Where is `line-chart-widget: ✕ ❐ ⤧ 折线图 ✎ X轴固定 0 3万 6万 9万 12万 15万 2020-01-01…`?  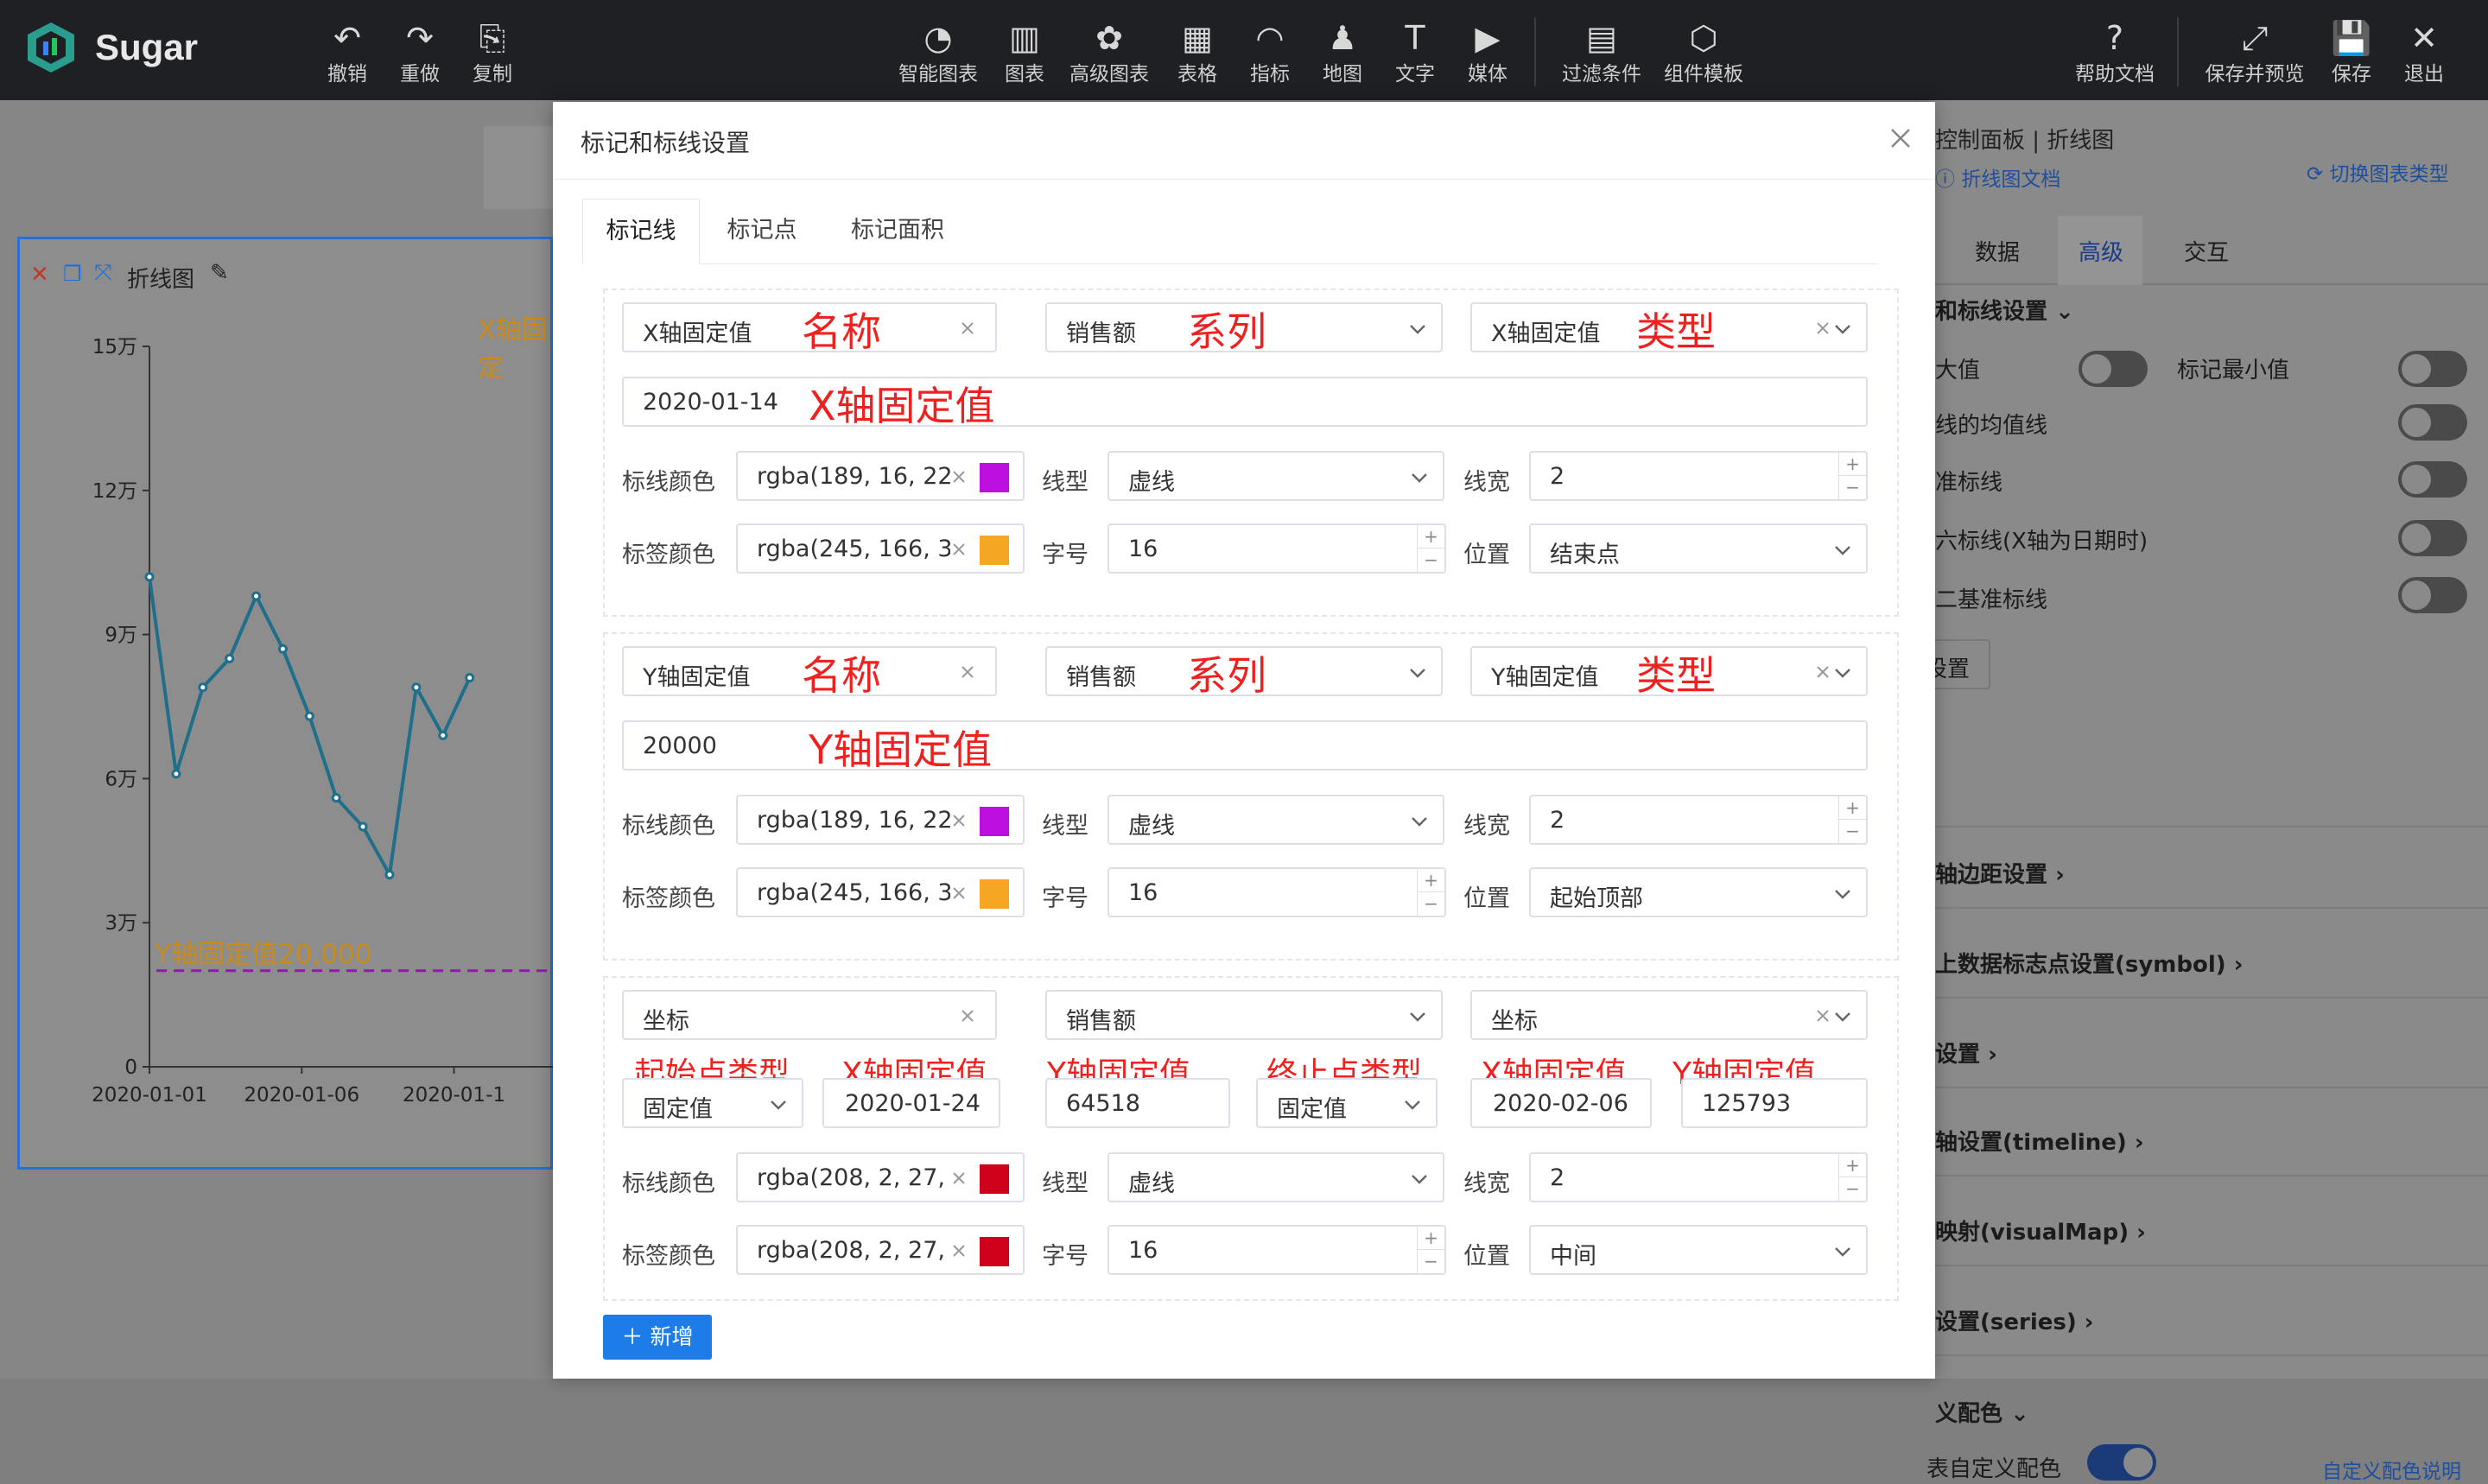 line-chart-widget: ✕ ❐ ⤧ 折线图 ✎ X轴固定 0 3万 6万 9万 12万 15万 2020-01-01… is located at coordinates (286, 703).